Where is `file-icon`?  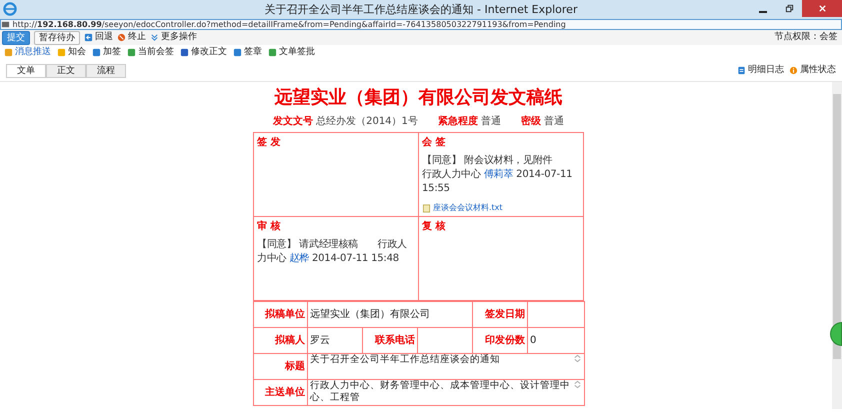 file-icon is located at coordinates (426, 208).